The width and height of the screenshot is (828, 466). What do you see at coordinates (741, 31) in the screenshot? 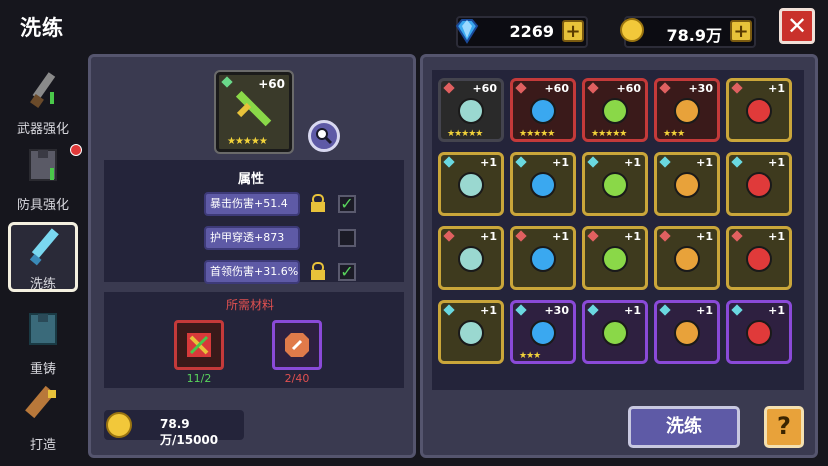
I see `add-gold-button: +` at bounding box center [741, 31].